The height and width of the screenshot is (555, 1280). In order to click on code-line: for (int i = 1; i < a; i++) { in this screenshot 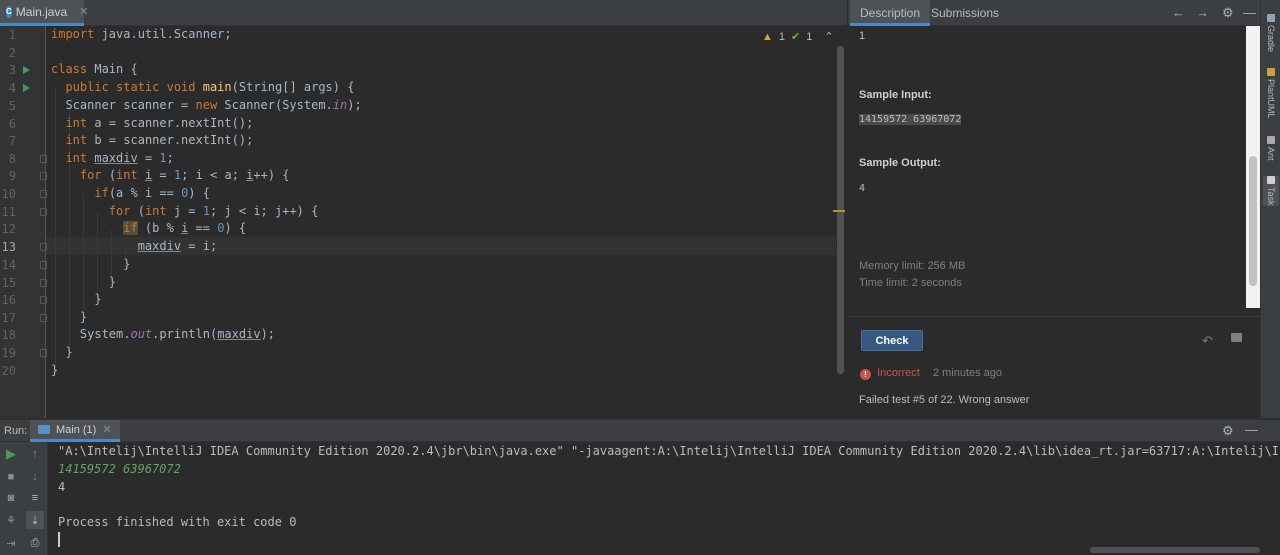, I will do `click(184, 175)`.